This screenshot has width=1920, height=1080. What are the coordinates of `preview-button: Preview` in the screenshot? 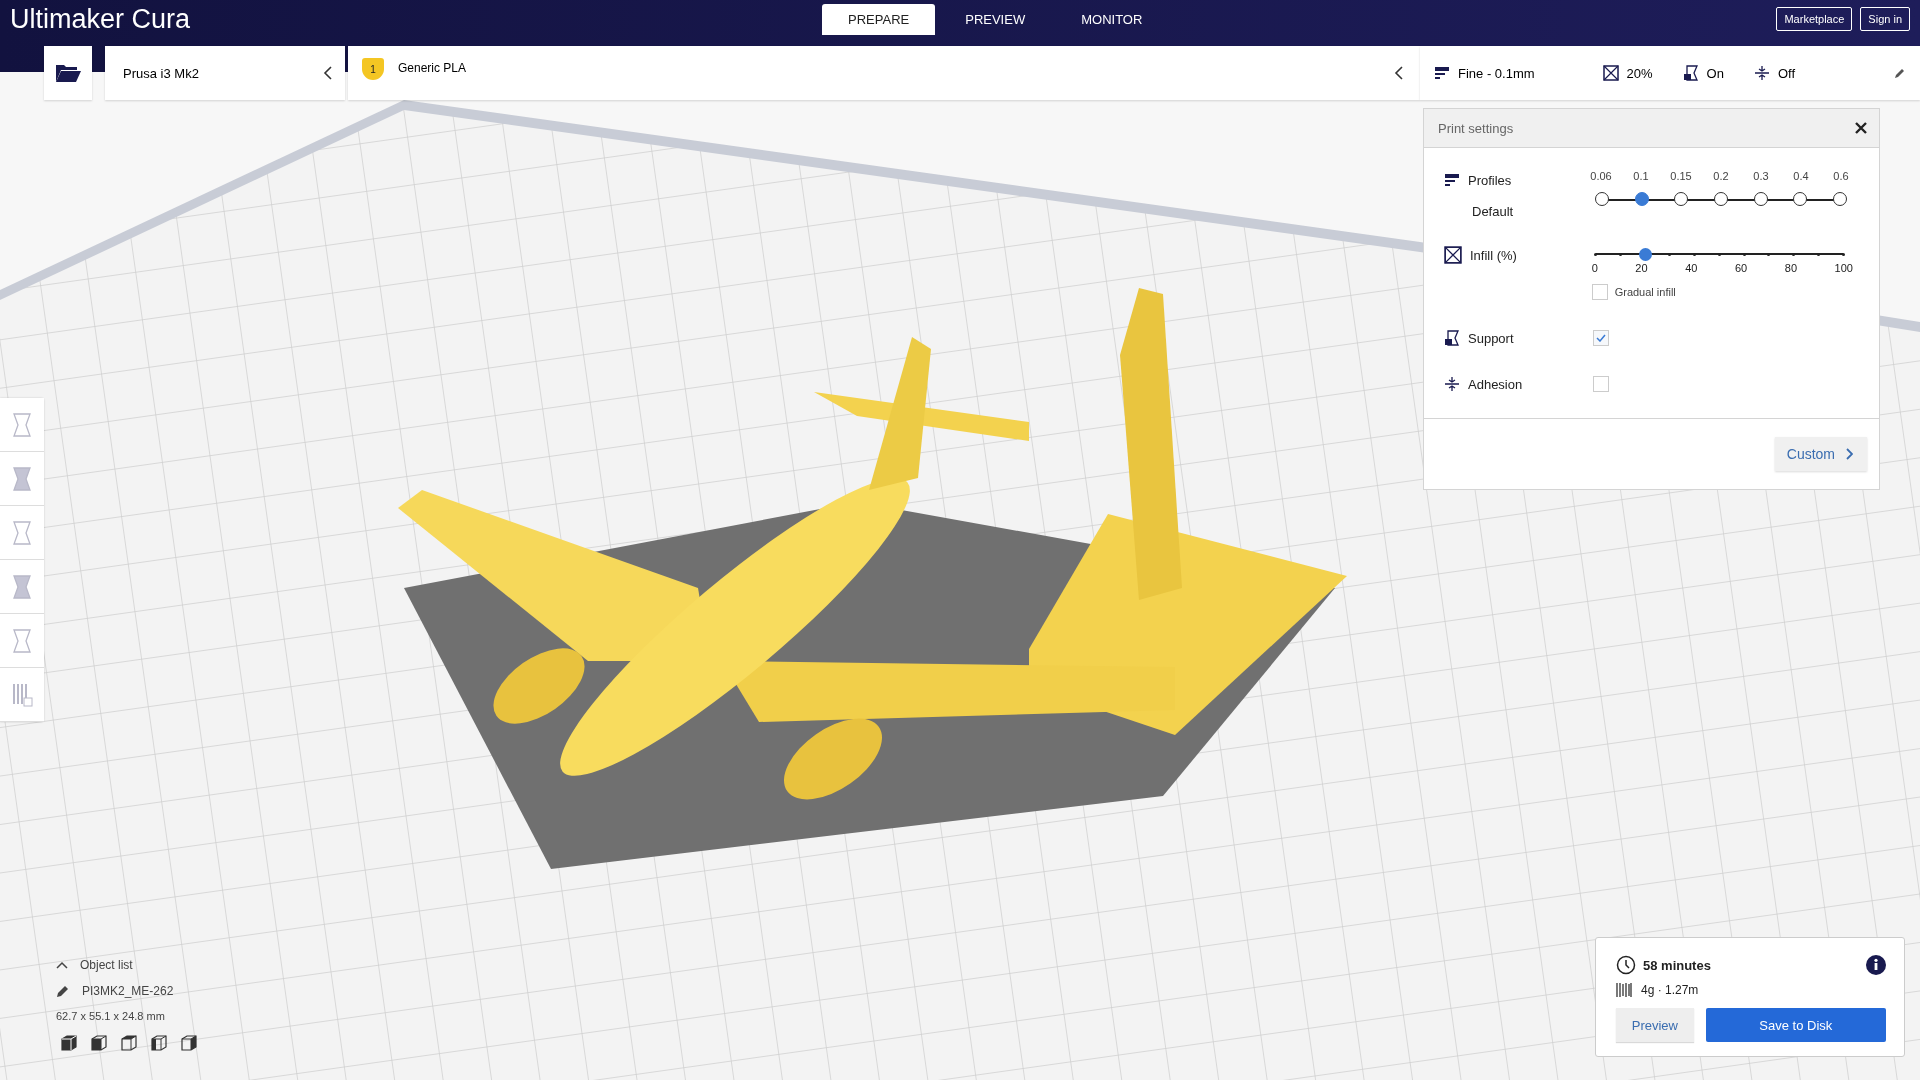 It's located at (1655, 1025).